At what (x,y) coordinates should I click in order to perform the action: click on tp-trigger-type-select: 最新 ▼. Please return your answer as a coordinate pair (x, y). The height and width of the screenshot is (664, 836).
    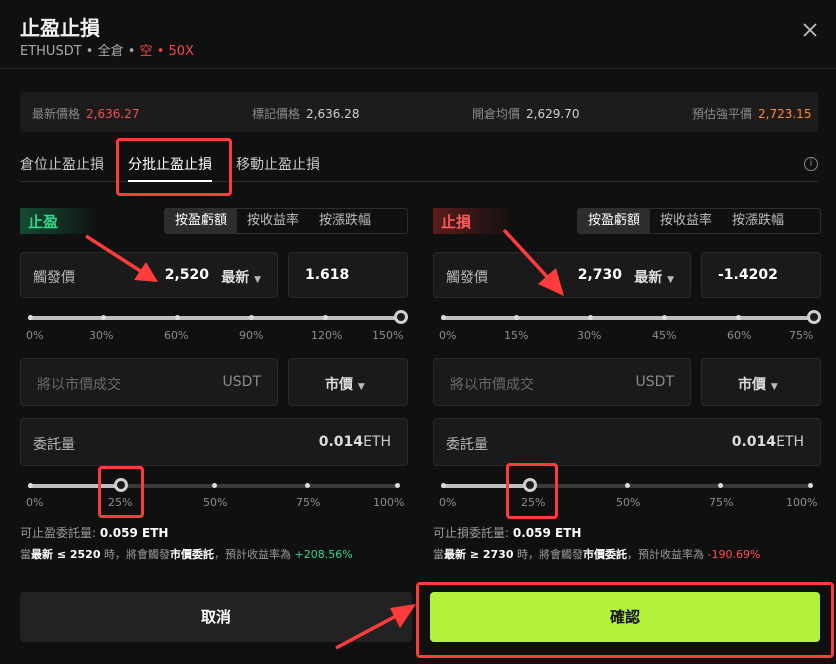
    Looking at the image, I should click on (241, 277).